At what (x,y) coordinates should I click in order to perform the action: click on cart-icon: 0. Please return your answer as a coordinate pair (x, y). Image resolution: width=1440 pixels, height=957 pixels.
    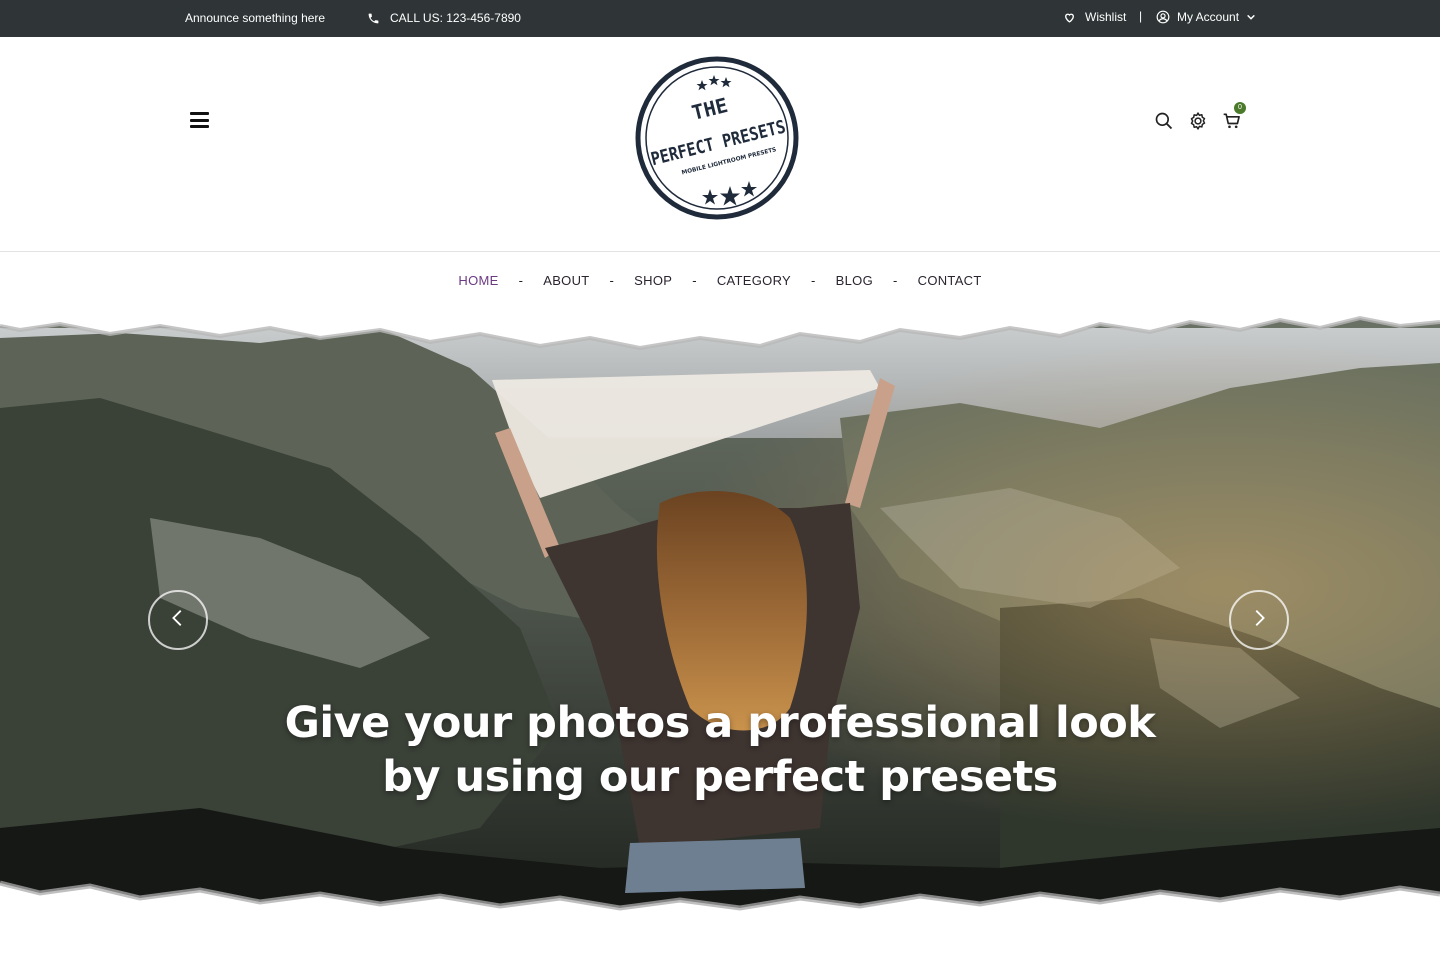
    Looking at the image, I should click on (1234, 116).